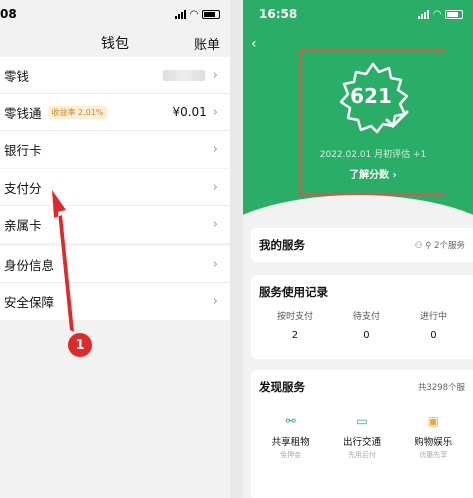 The image size is (473, 498). What do you see at coordinates (23, 225) in the screenshot?
I see `row-label: 亲属卡` at bounding box center [23, 225].